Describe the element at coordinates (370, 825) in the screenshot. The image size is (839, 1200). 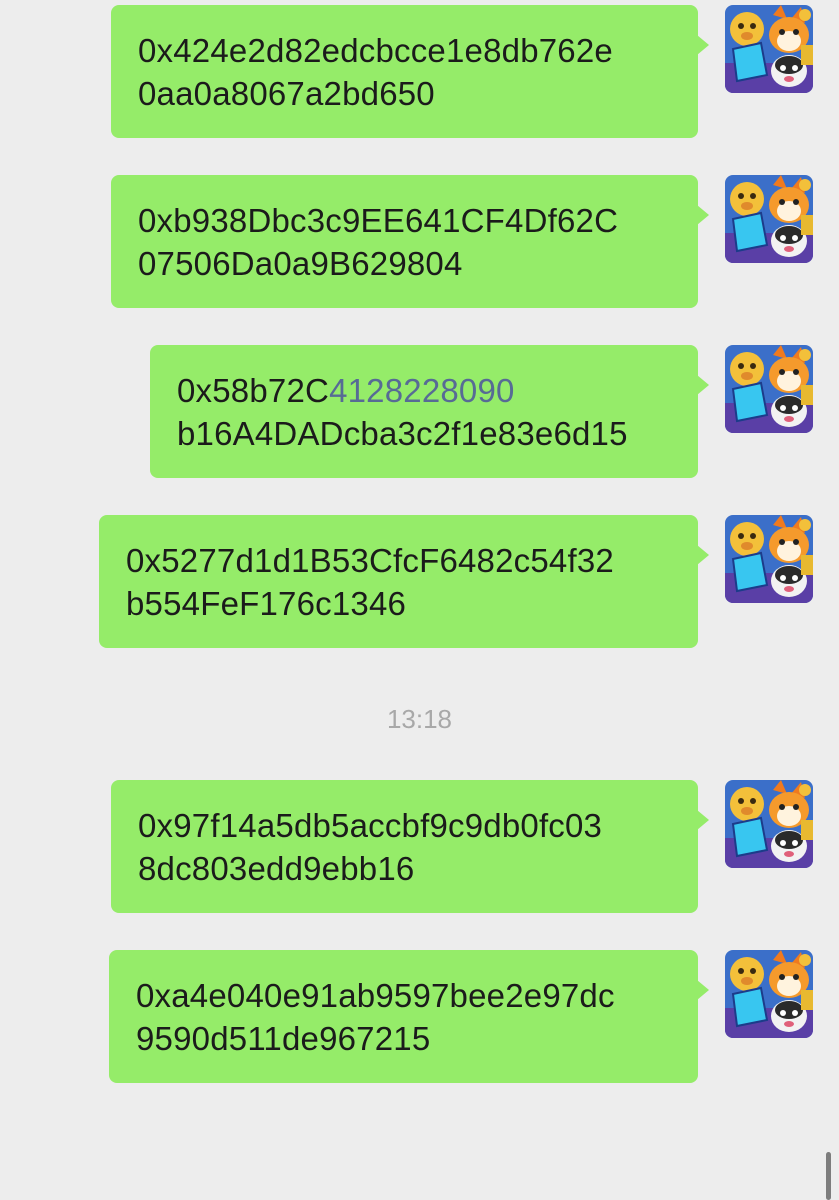
I see `message-text-line: 0x97f14a5db5accbf9c9db0fc03` at that location.